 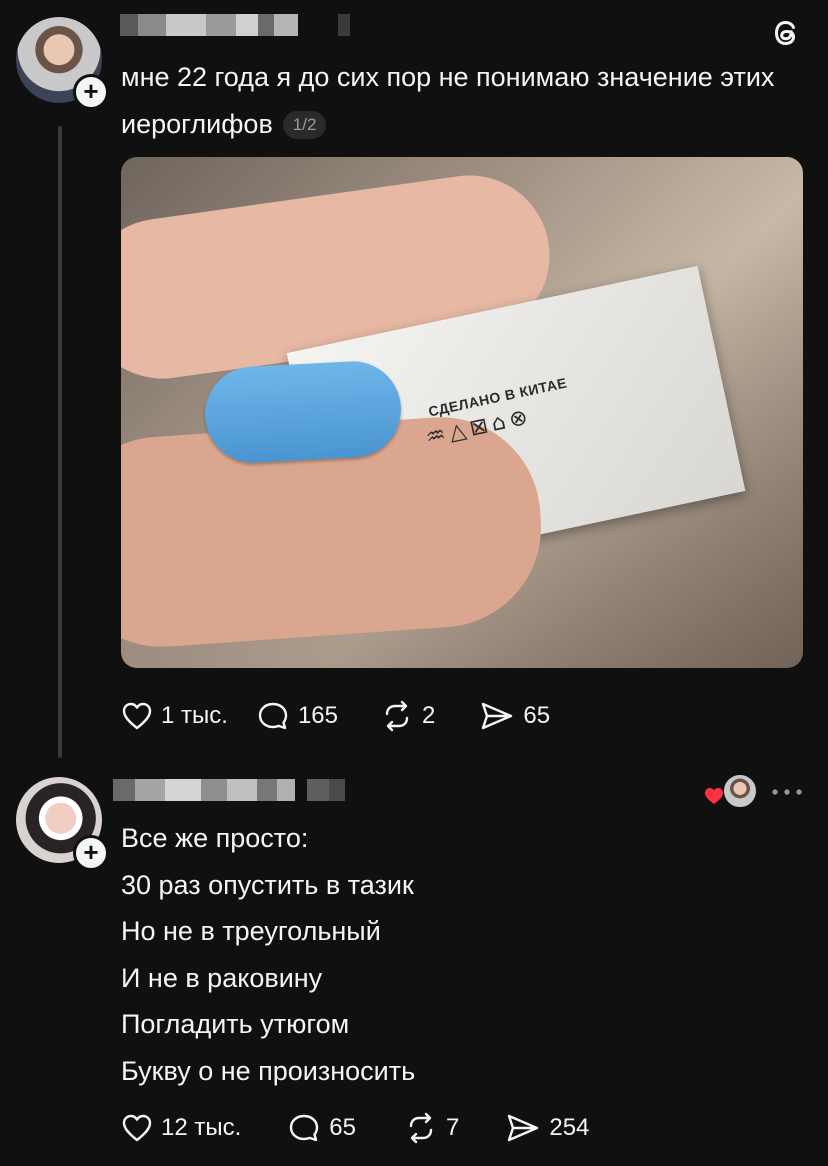 I want to click on reply-actions: 12 тыс. 65 7 254, so click(x=381, y=1128).